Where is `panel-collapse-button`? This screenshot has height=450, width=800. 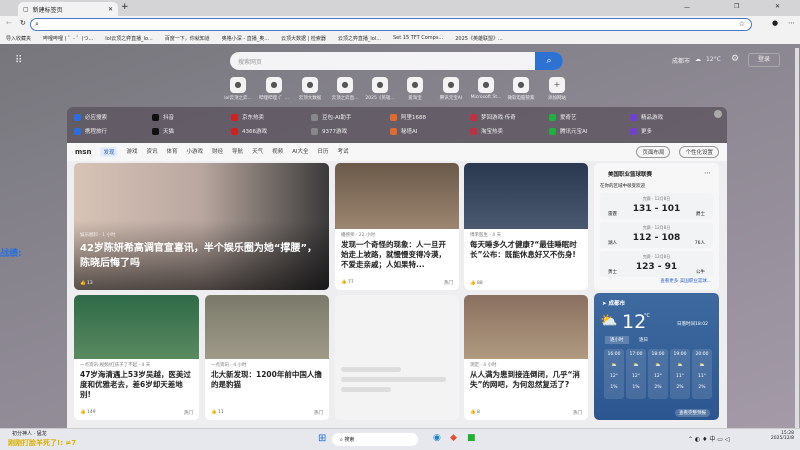 panel-collapse-button is located at coordinates (718, 114).